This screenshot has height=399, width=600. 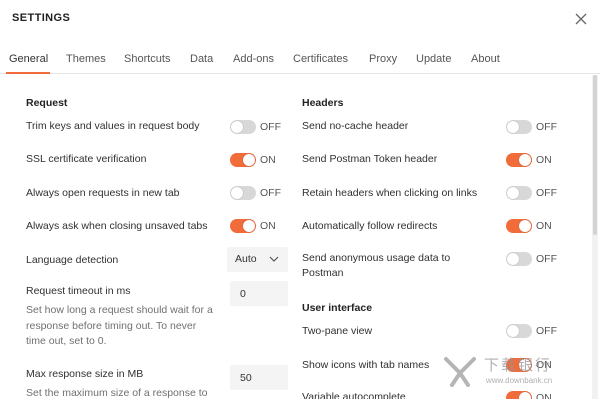 I want to click on request-section-title: Request, so click(x=47, y=103).